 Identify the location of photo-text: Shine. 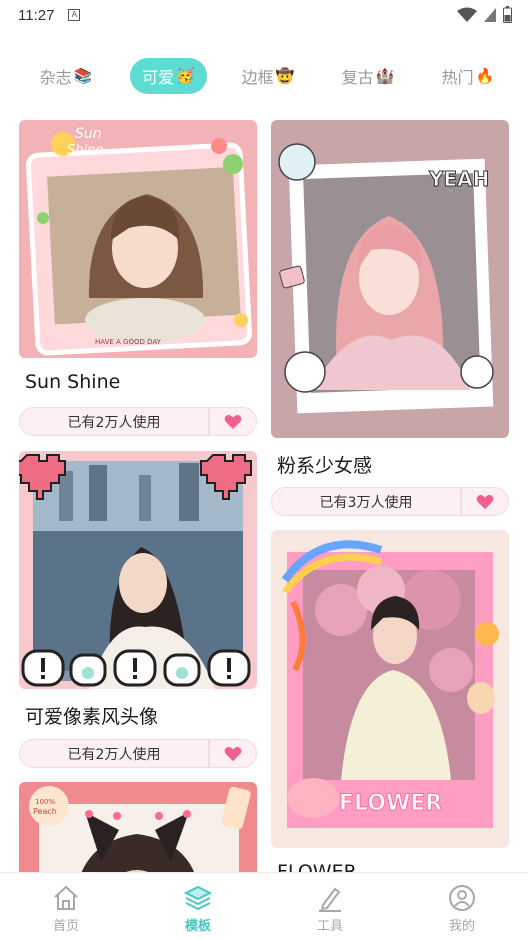
(85, 150).